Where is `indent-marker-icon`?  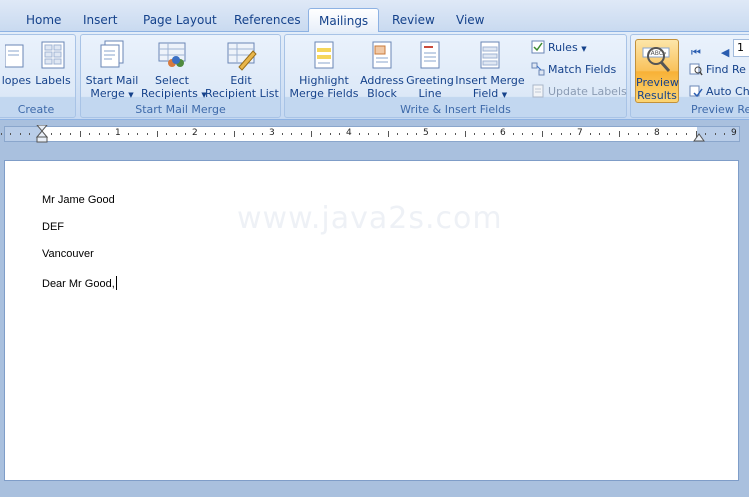
indent-marker-icon is located at coordinates (42, 134).